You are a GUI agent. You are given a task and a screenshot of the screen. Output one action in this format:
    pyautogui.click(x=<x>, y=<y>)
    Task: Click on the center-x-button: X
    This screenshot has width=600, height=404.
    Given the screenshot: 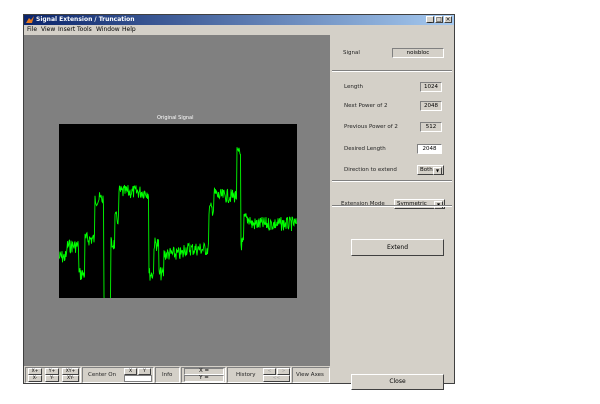 What is the action you would take?
    pyautogui.click(x=130, y=371)
    